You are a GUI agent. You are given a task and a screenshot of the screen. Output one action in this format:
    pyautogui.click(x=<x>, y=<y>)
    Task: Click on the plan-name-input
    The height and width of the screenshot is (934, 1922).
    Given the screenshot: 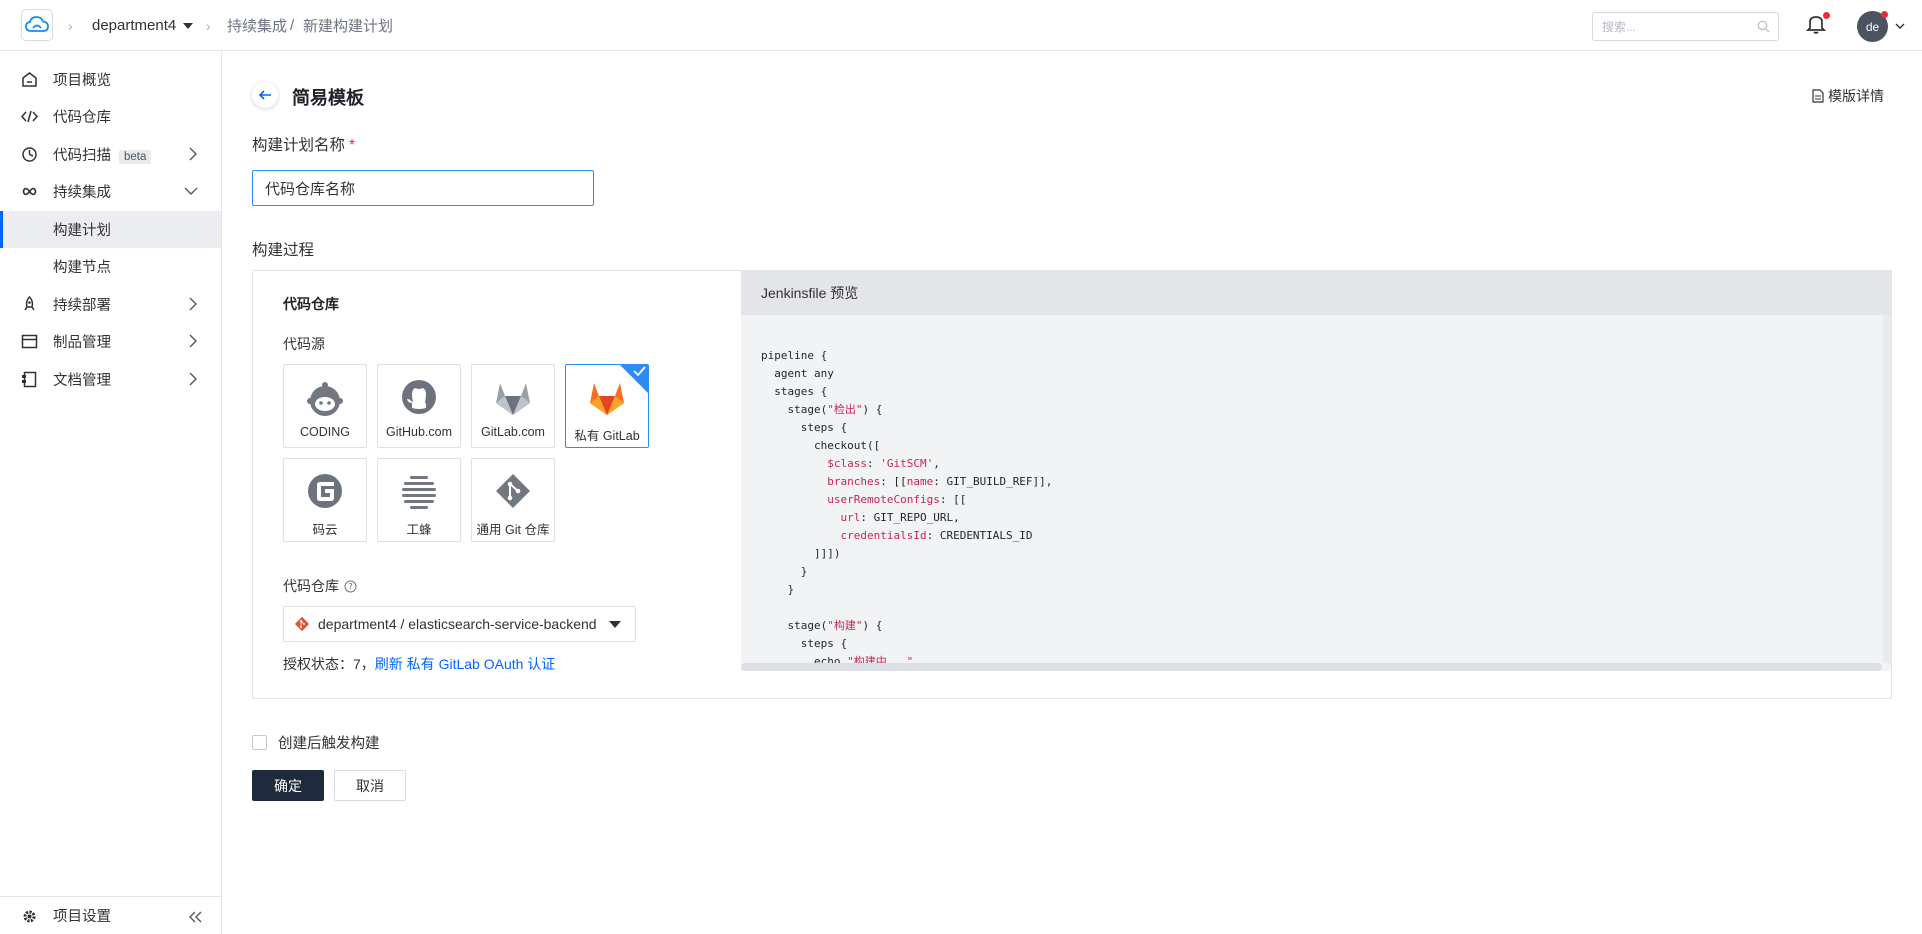 What is the action you would take?
    pyautogui.click(x=425, y=188)
    